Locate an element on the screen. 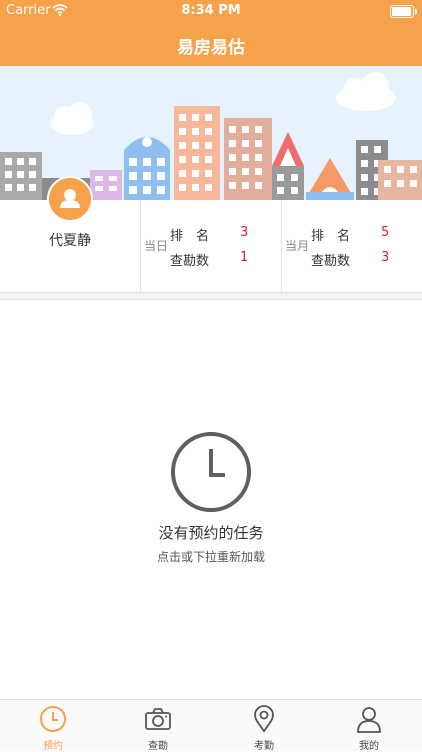  tab-survey: 查勘 is located at coordinates (158, 726).